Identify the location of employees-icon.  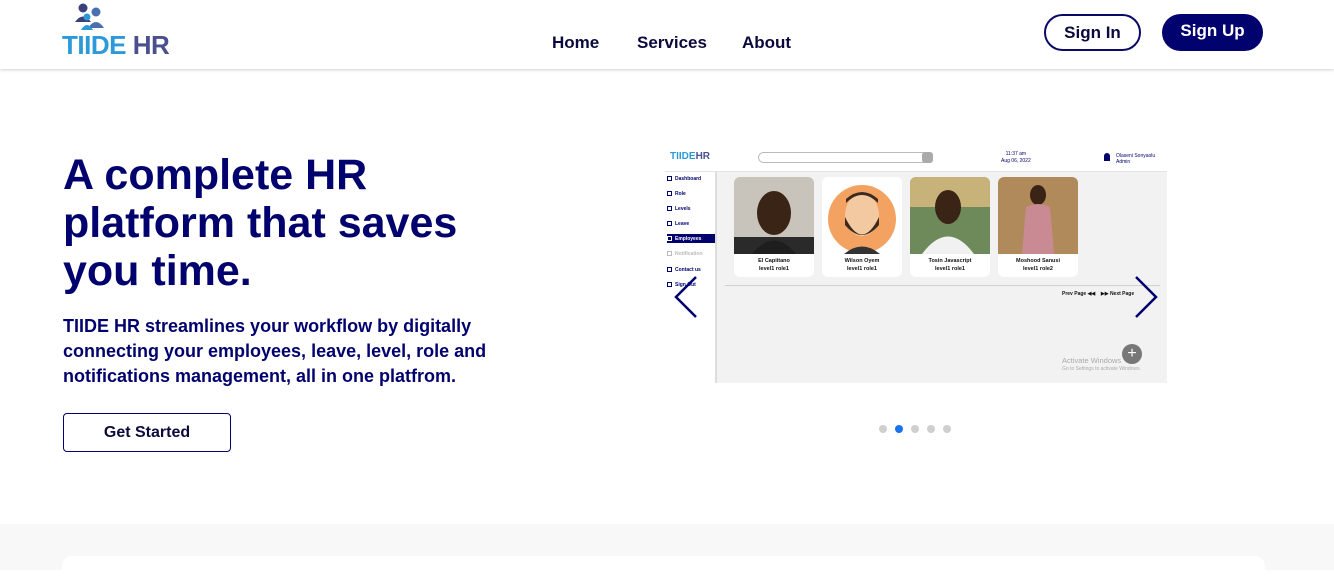
(669, 238).